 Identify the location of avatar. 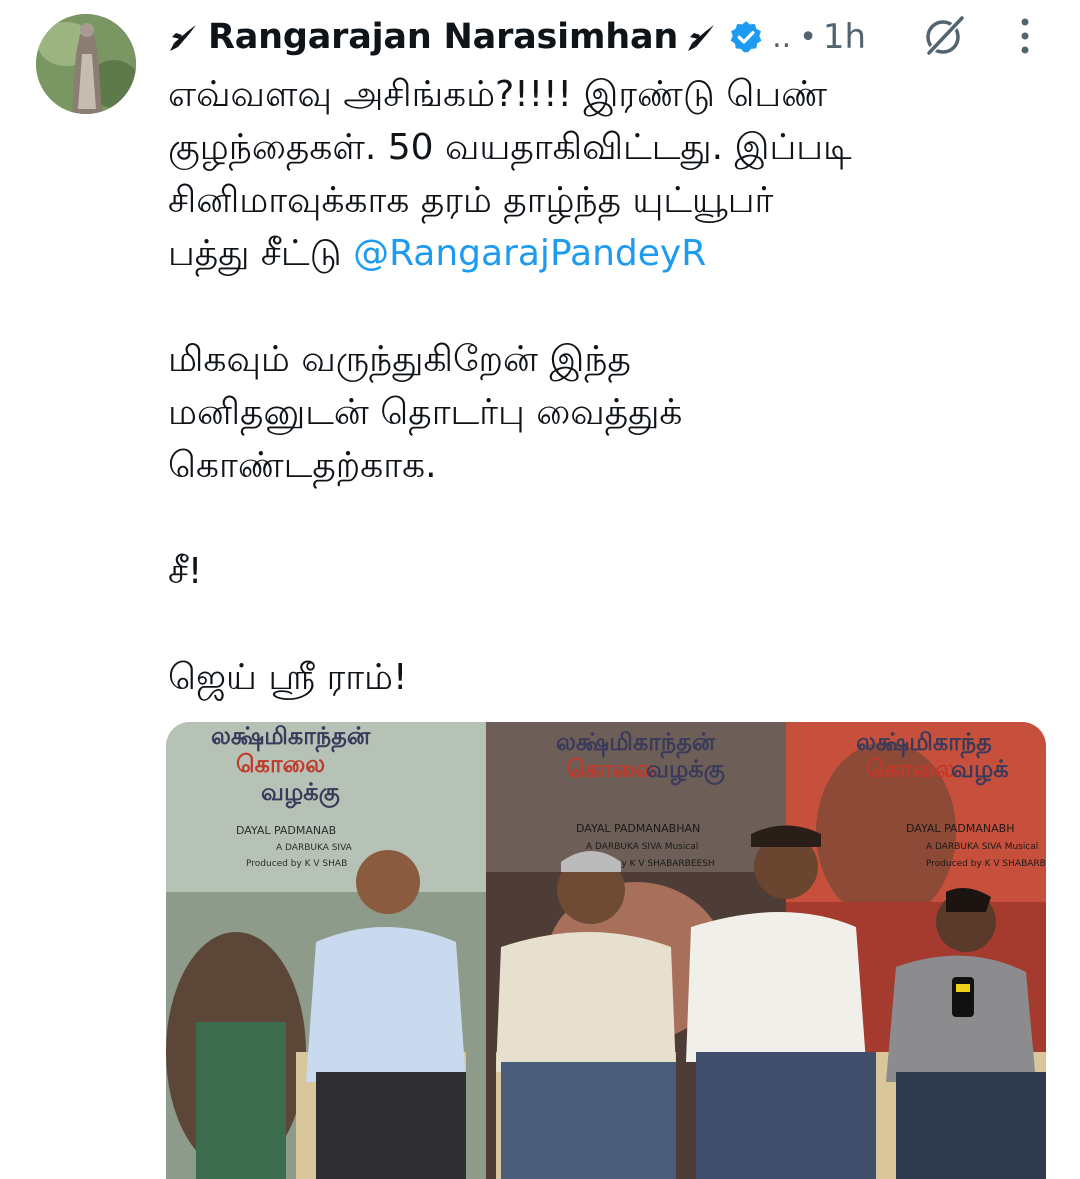
(86, 64).